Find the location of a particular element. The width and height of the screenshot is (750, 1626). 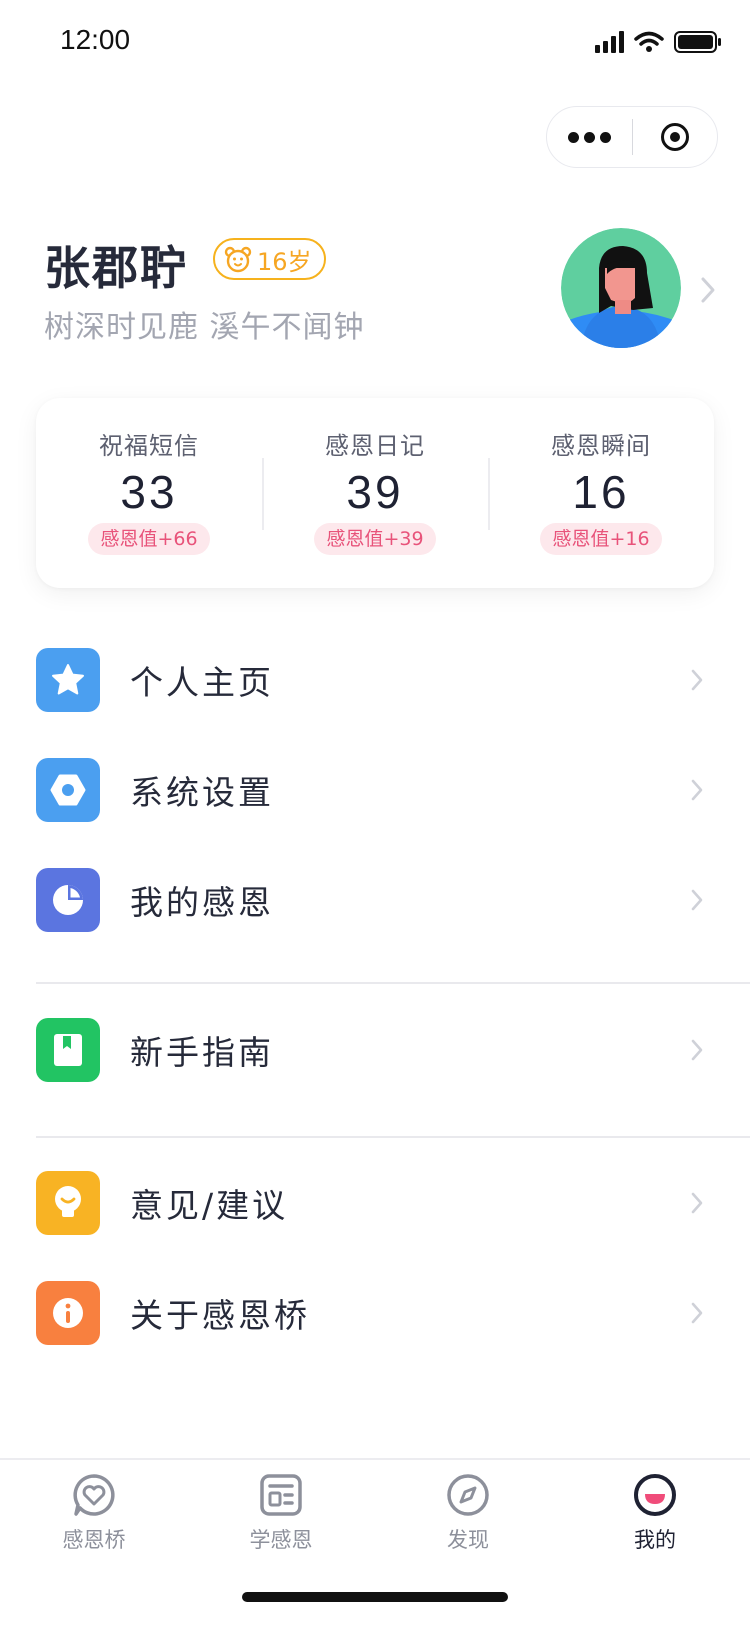

book-icon is located at coordinates (68, 1050).